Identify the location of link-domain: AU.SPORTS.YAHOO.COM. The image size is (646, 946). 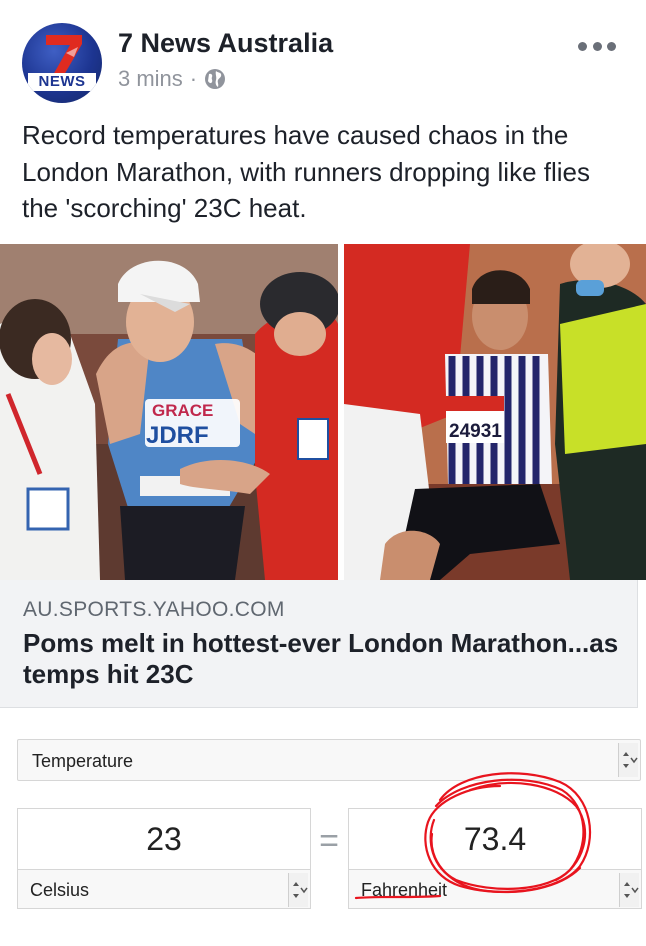
(154, 609).